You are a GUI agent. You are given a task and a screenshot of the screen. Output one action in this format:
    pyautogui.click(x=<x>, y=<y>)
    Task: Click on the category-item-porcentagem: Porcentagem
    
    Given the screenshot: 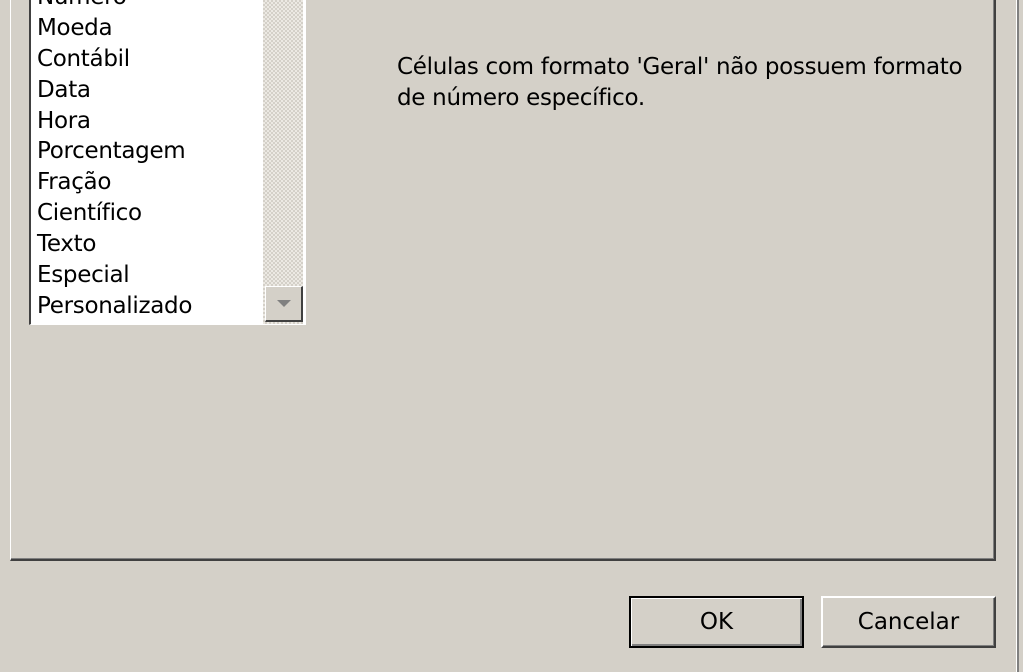 What is the action you would take?
    pyautogui.click(x=149, y=151)
    